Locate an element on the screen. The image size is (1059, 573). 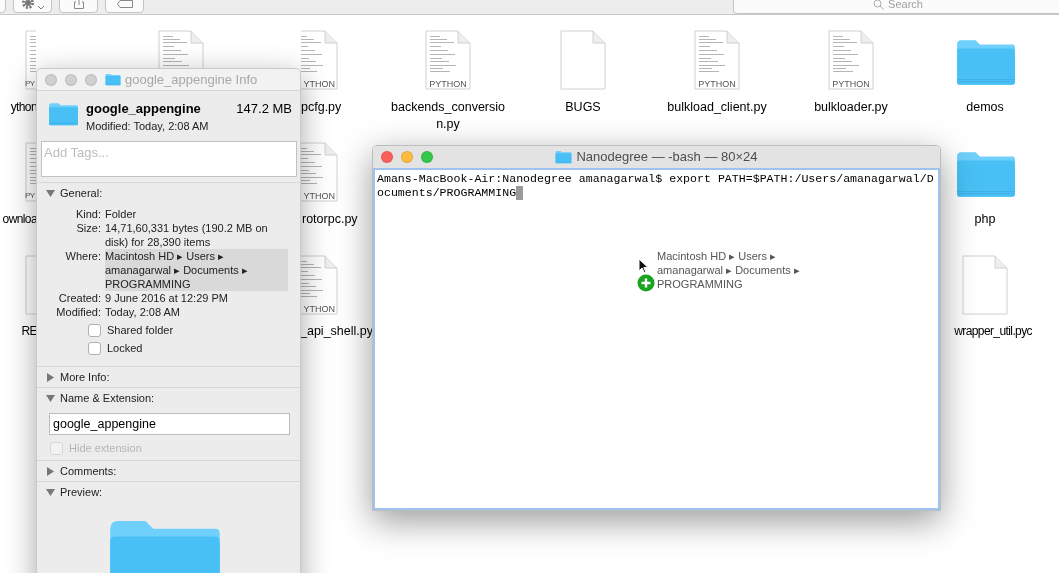
search-icon is located at coordinates (879, 5).